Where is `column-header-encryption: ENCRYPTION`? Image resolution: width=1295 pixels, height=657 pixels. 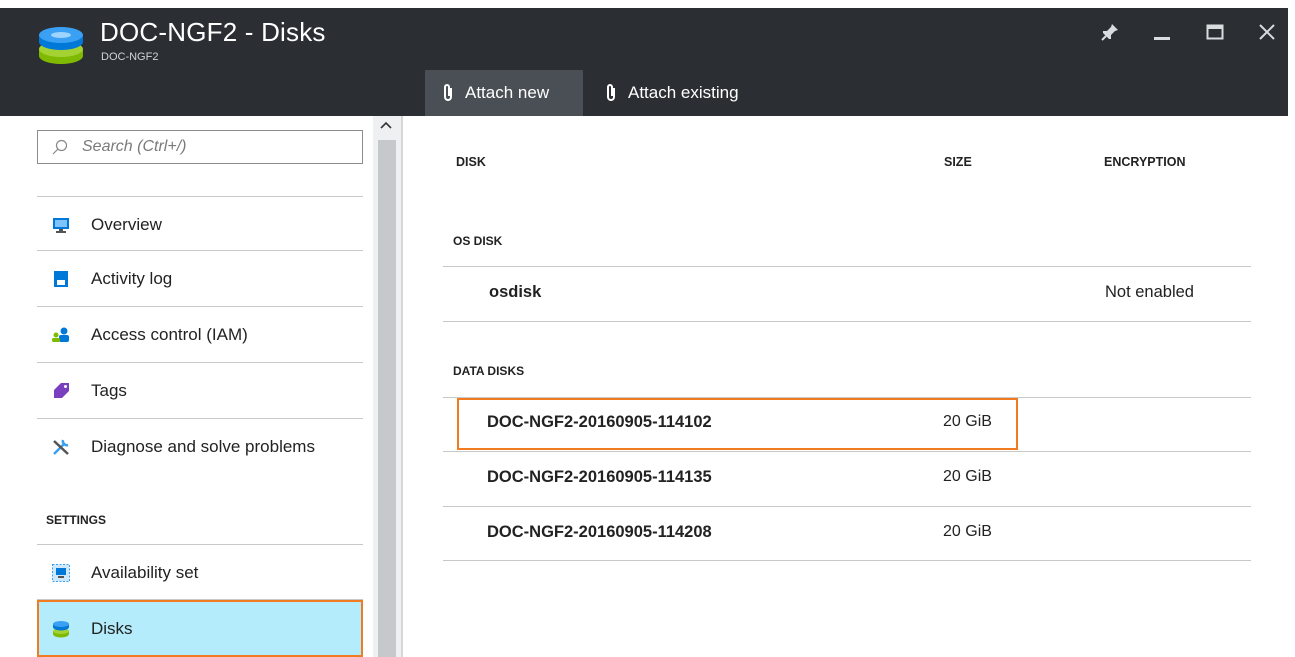 column-header-encryption: ENCRYPTION is located at coordinates (1145, 162).